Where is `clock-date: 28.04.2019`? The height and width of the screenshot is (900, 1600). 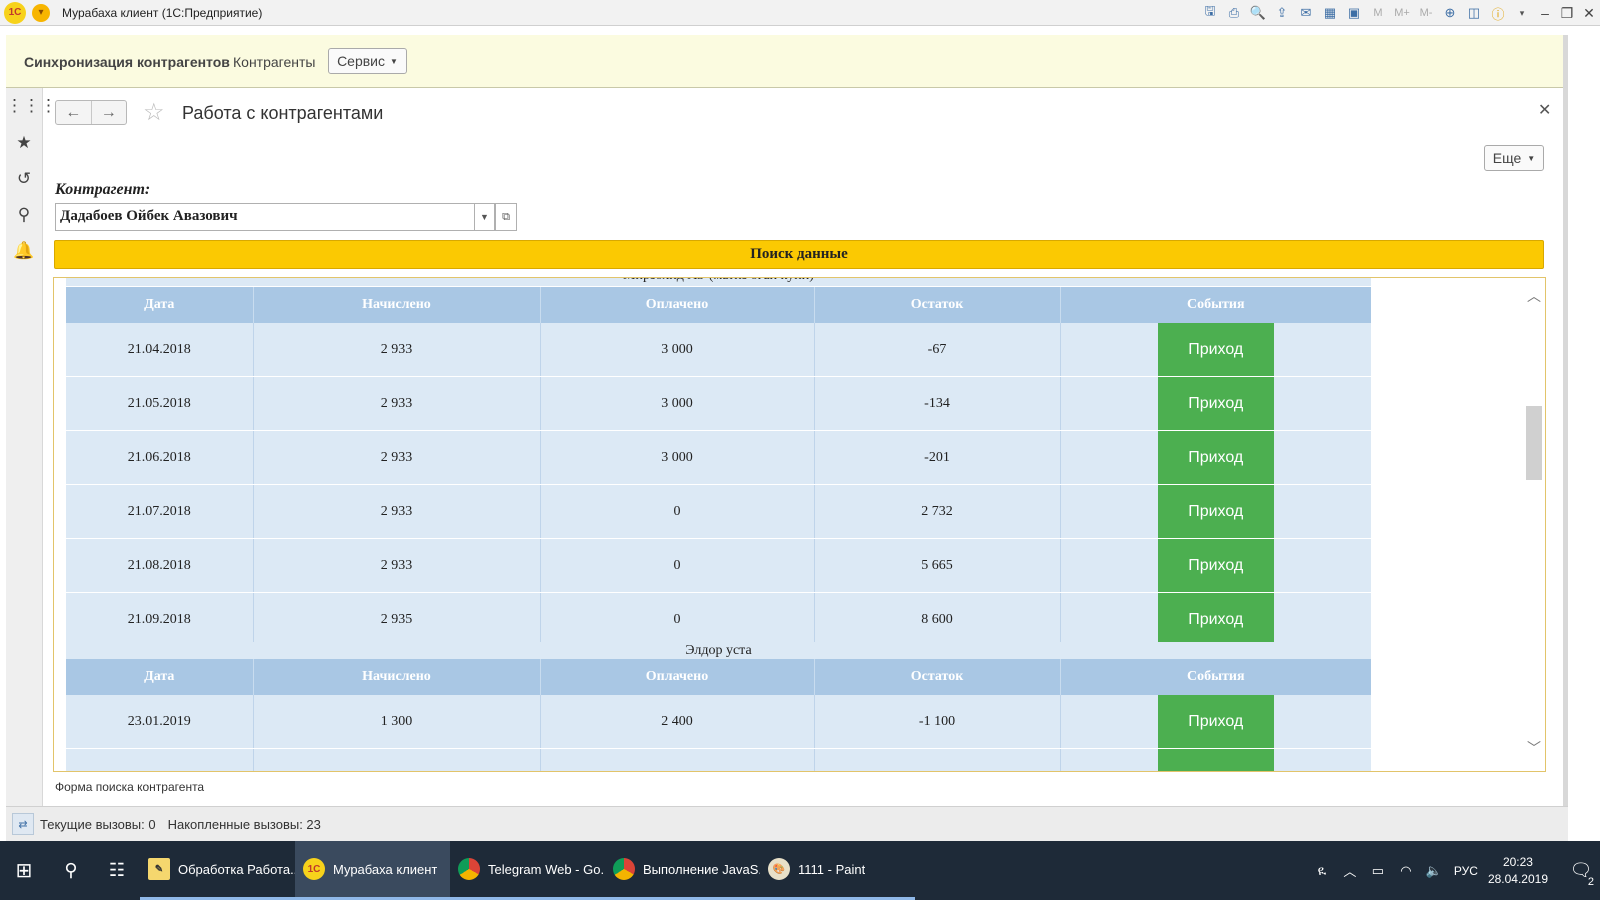
clock-date: 28.04.2019 is located at coordinates (1517, 878).